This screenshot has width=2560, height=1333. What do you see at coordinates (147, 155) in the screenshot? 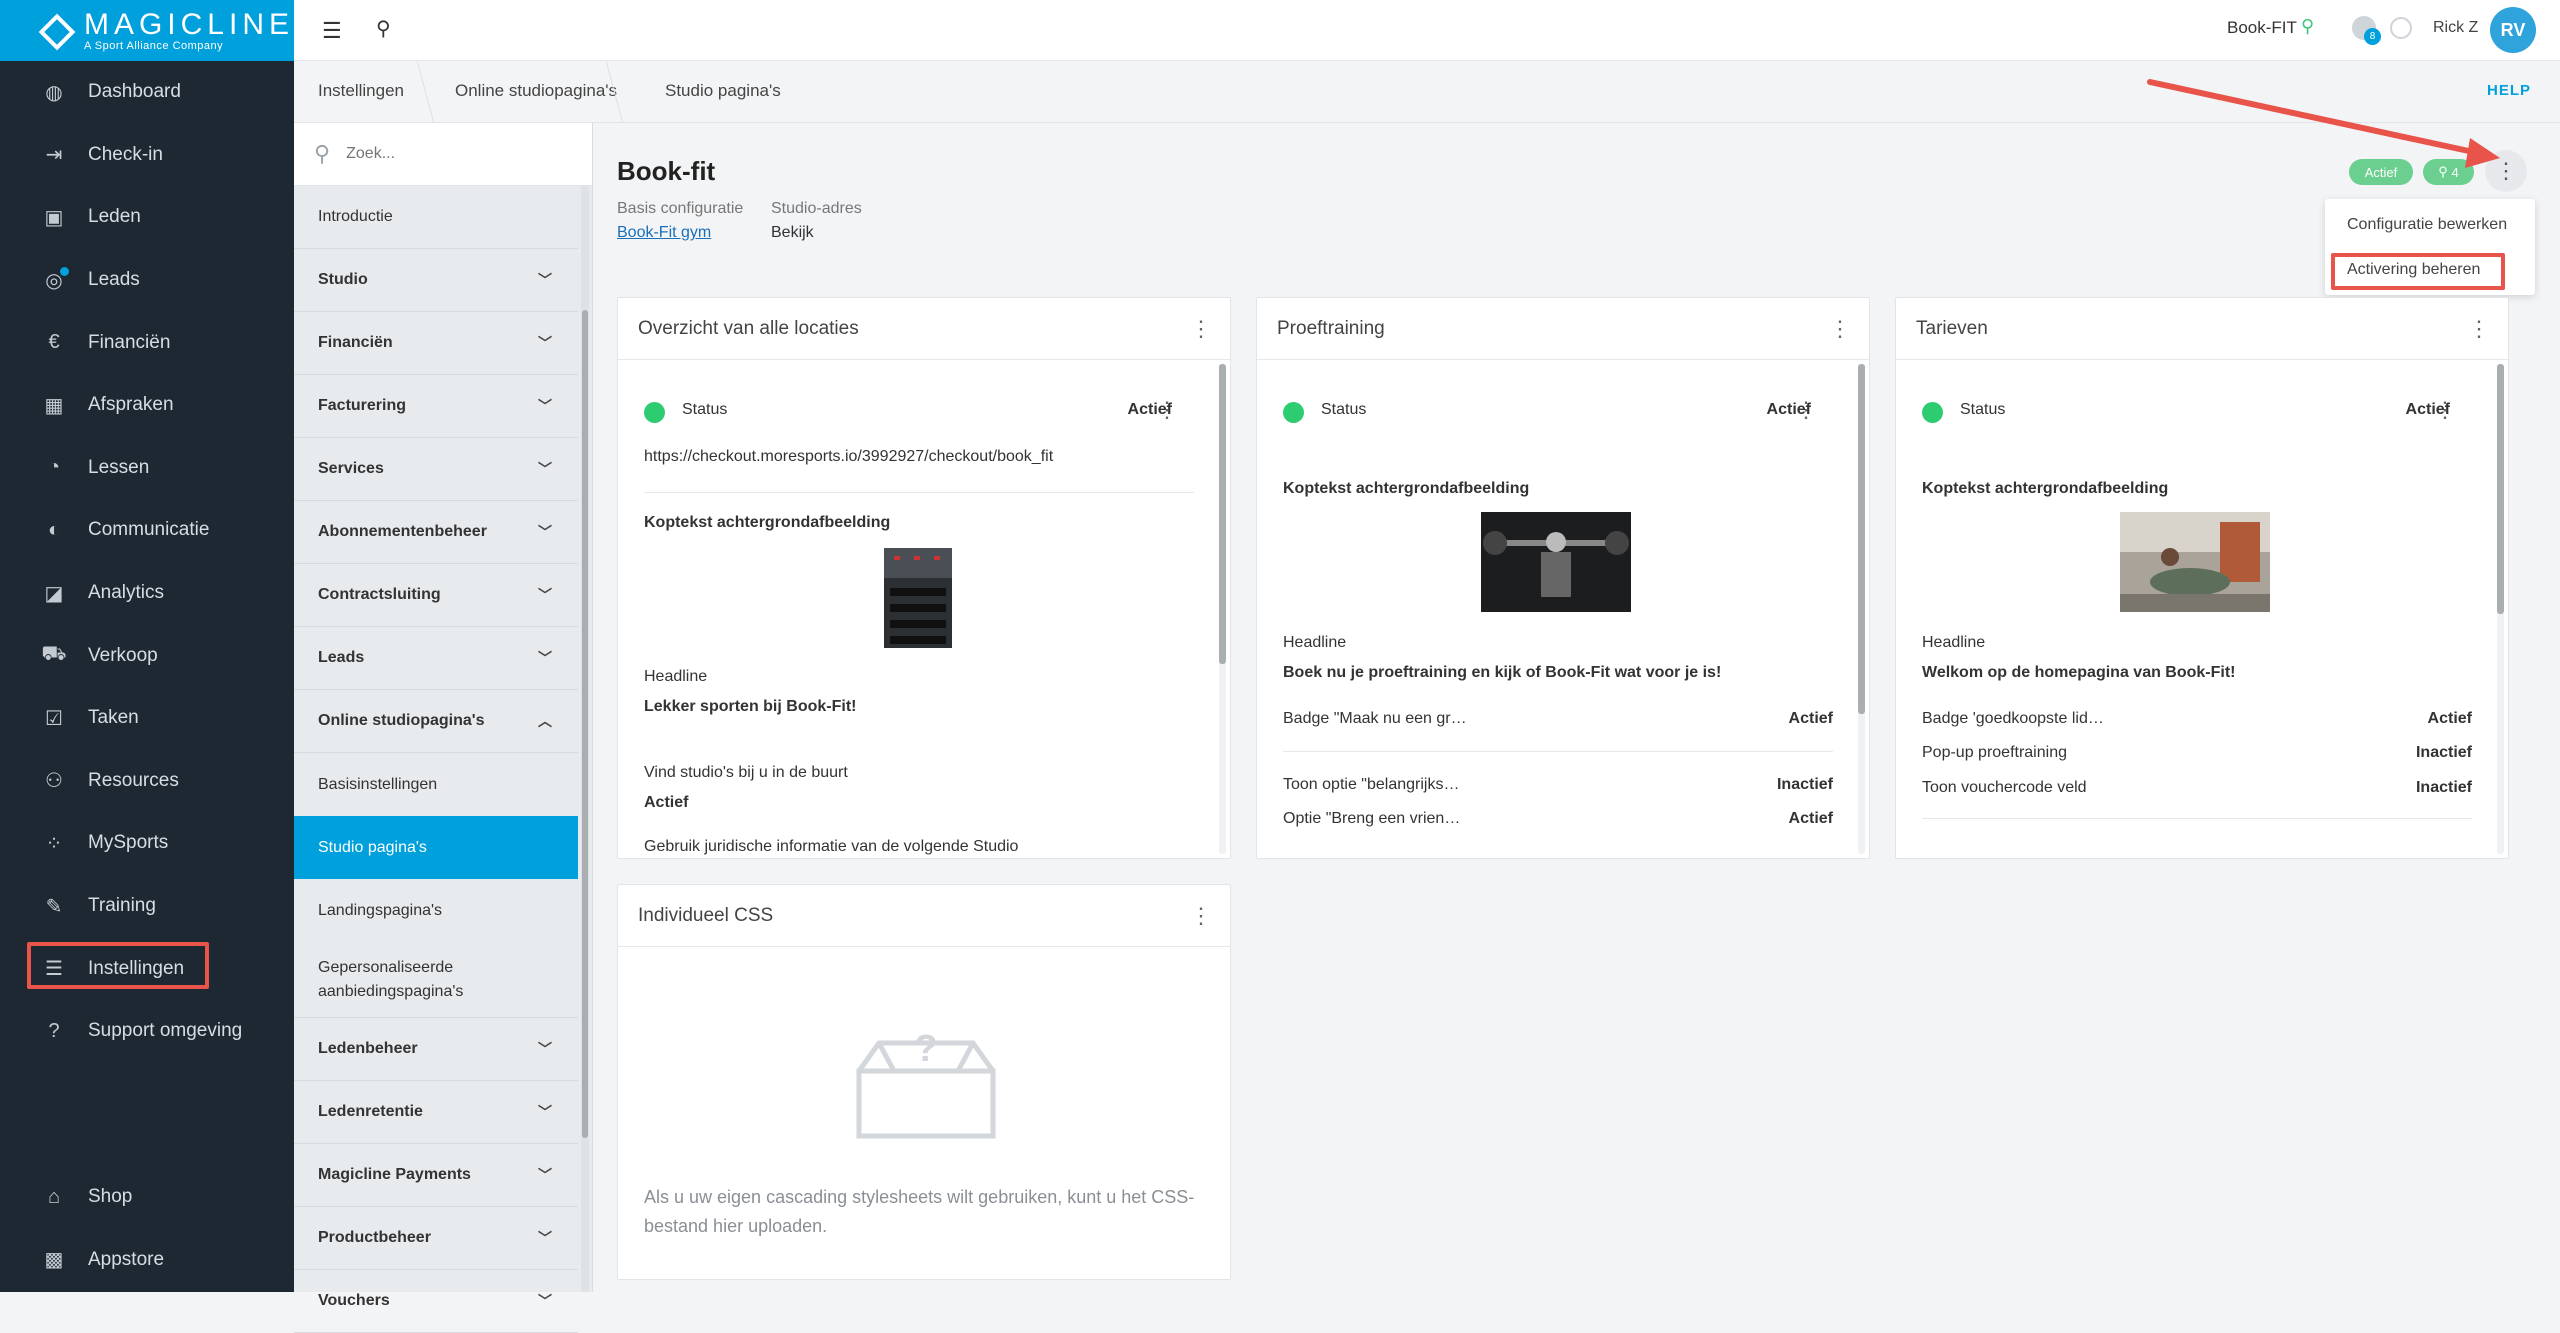
I see `nav-item-check-in: ⇥ Check-in` at bounding box center [147, 155].